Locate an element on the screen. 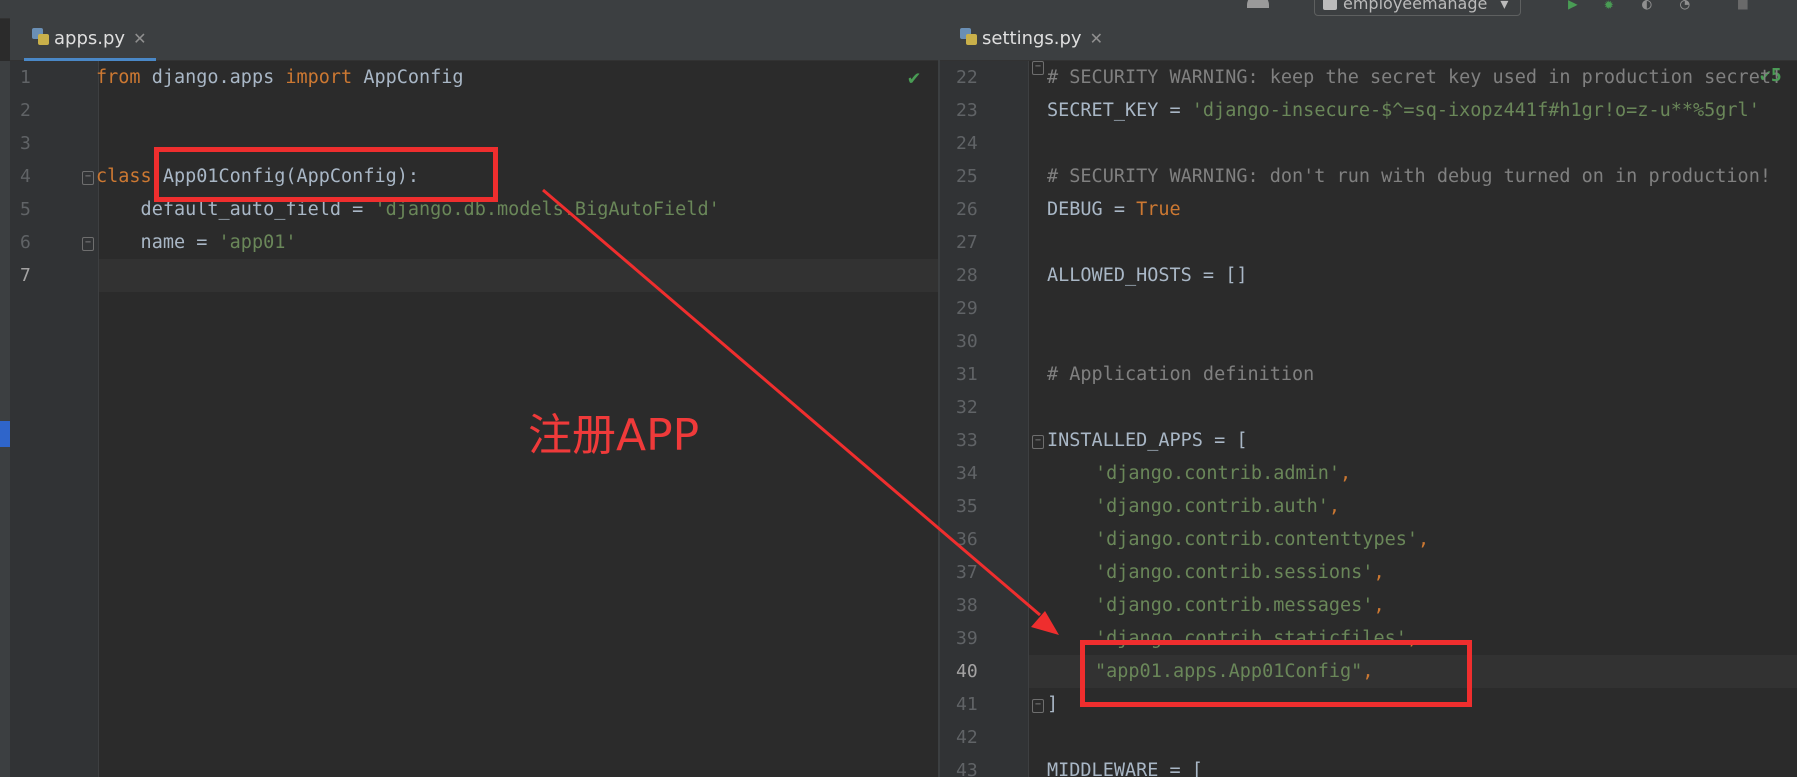 Image resolution: width=1797 pixels, height=777 pixels. stop-icon: ■ is located at coordinates (1743, 6).